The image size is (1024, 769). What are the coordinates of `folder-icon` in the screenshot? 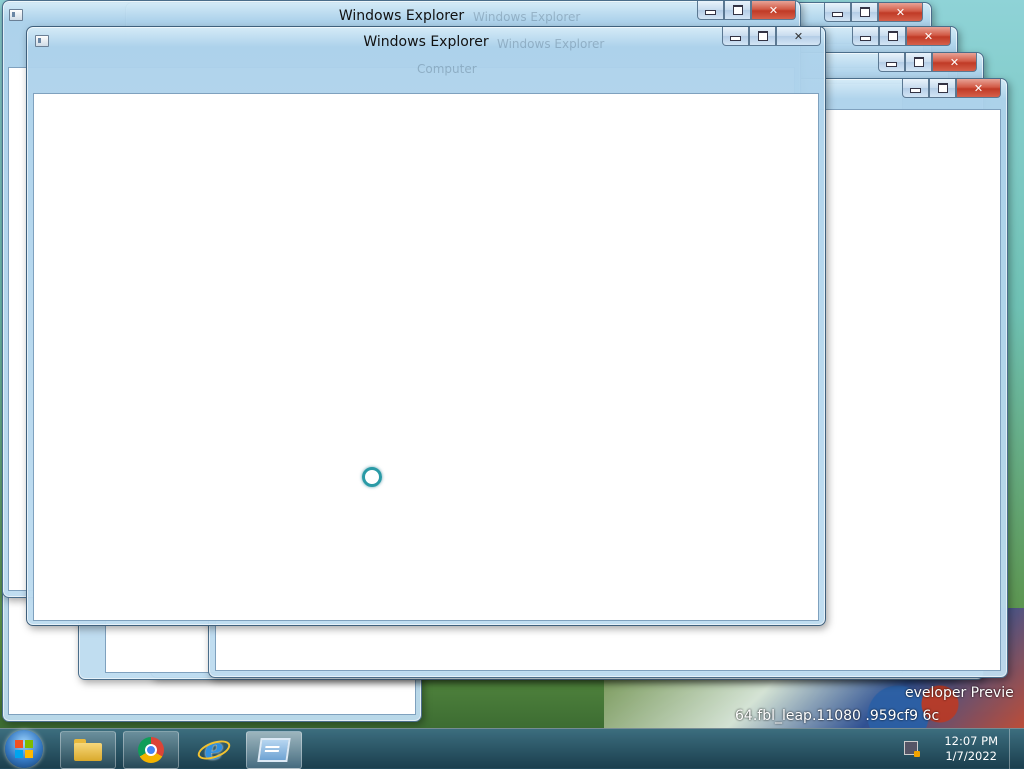 It's located at (88, 750).